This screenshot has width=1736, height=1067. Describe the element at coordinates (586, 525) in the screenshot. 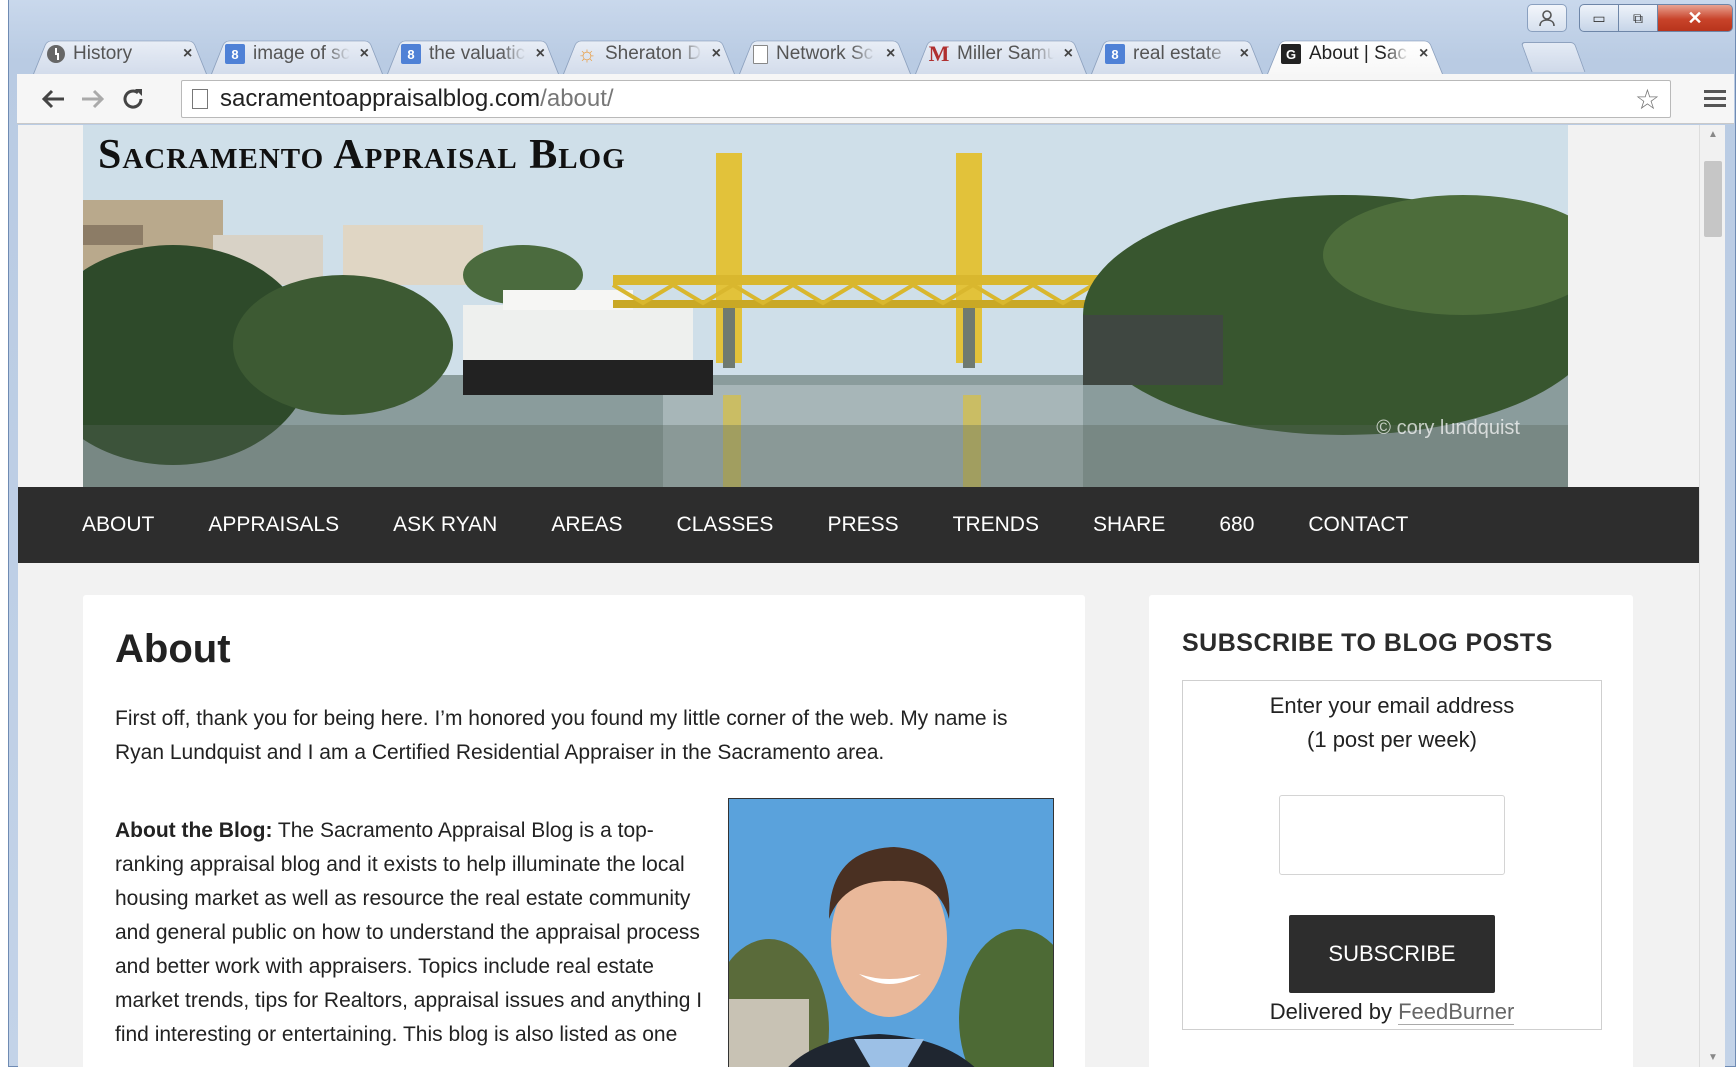

I see `nav-item-areas: AREAS` at that location.